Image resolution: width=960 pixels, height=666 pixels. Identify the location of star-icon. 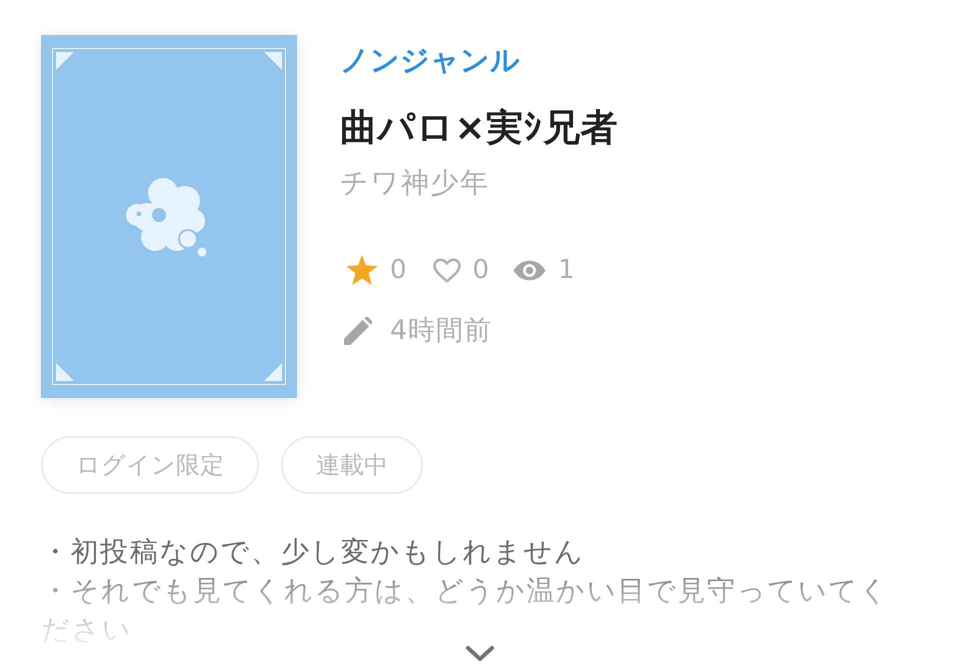
(362, 270).